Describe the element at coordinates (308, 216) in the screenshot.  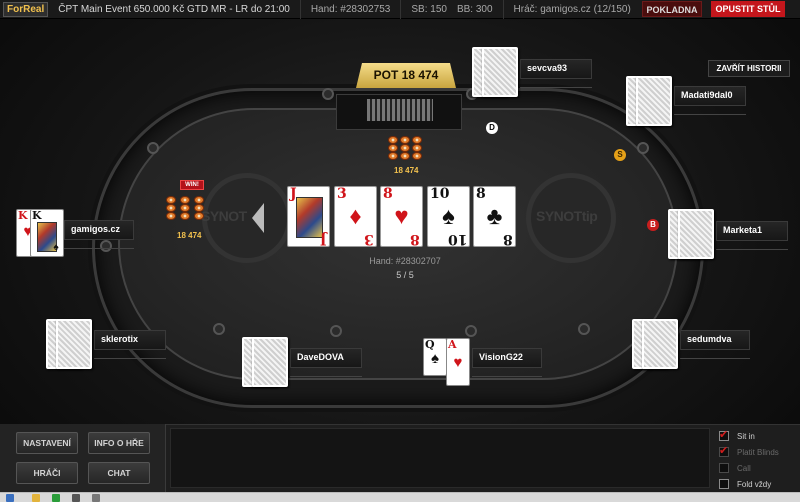
I see `board-card: JJ` at that location.